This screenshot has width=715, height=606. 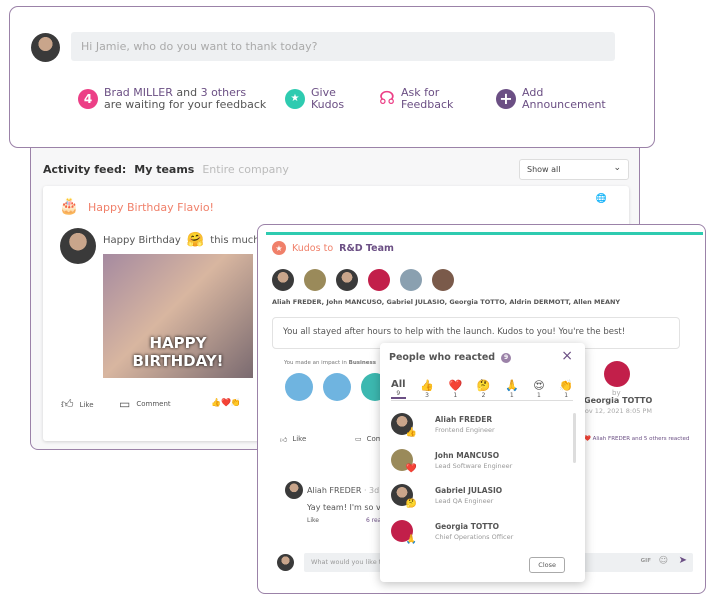 I want to click on author-name: Georgia TOTTO, so click(x=618, y=400).